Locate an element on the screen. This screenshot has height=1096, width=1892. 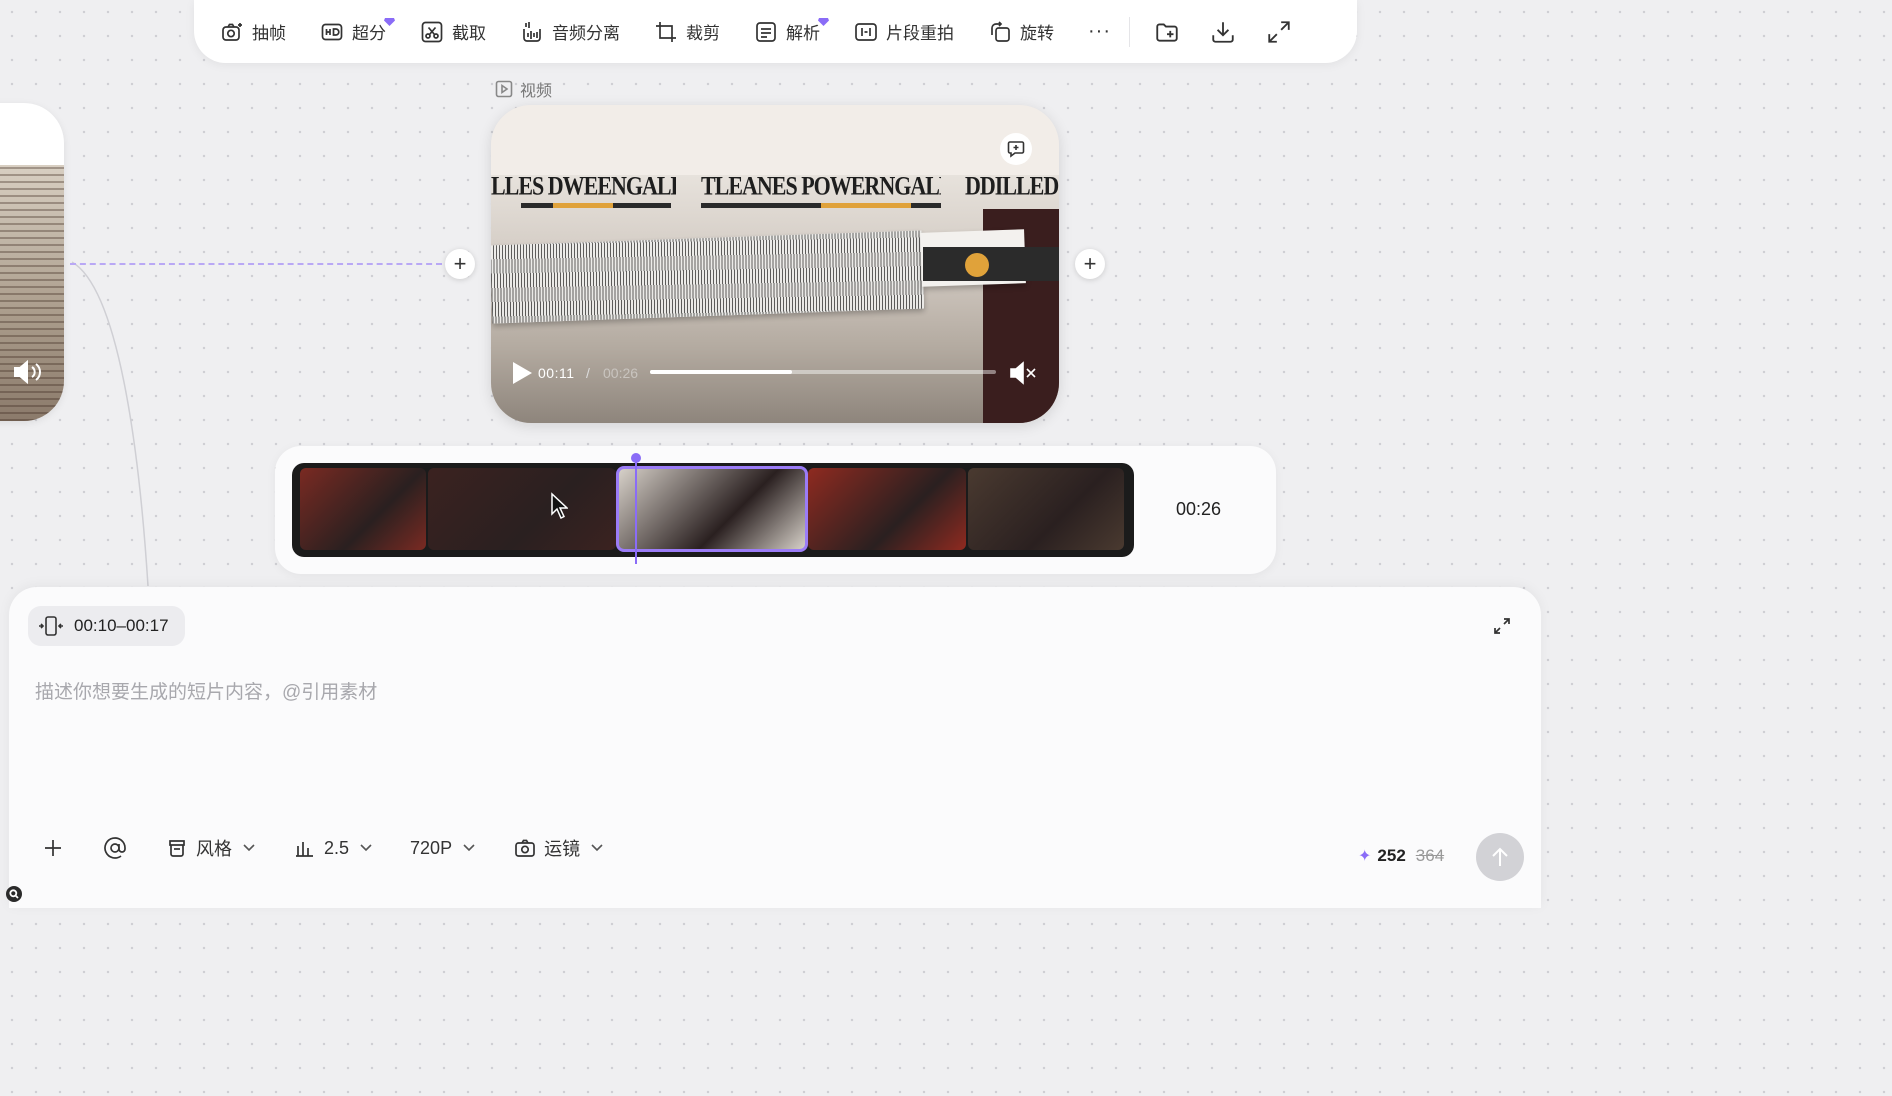
search-icon is located at coordinates (14, 894).